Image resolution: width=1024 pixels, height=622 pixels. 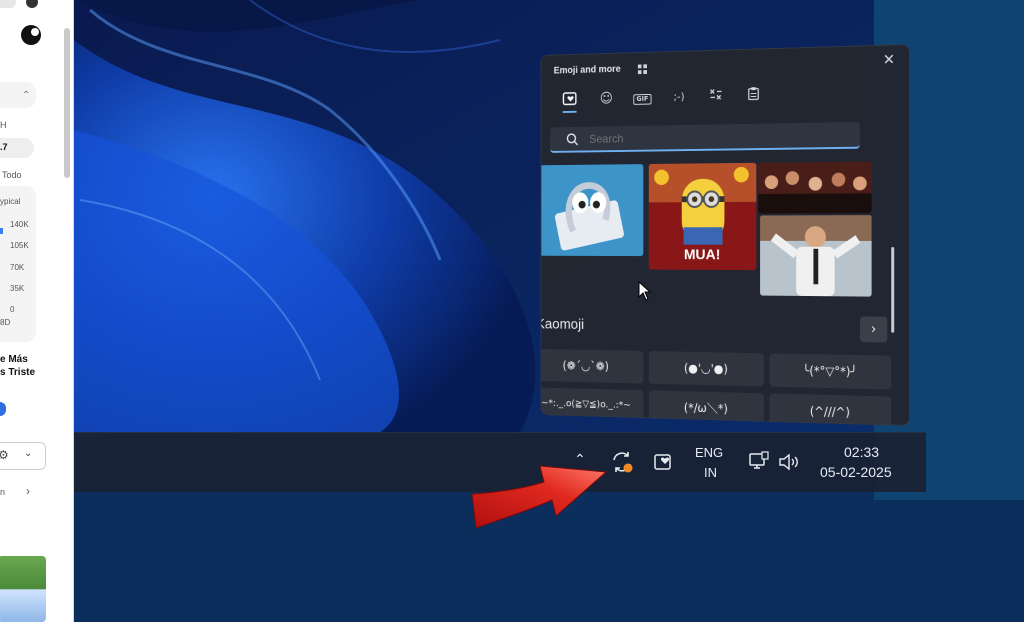 I want to click on active-tab-indicator, so click(x=569, y=111).